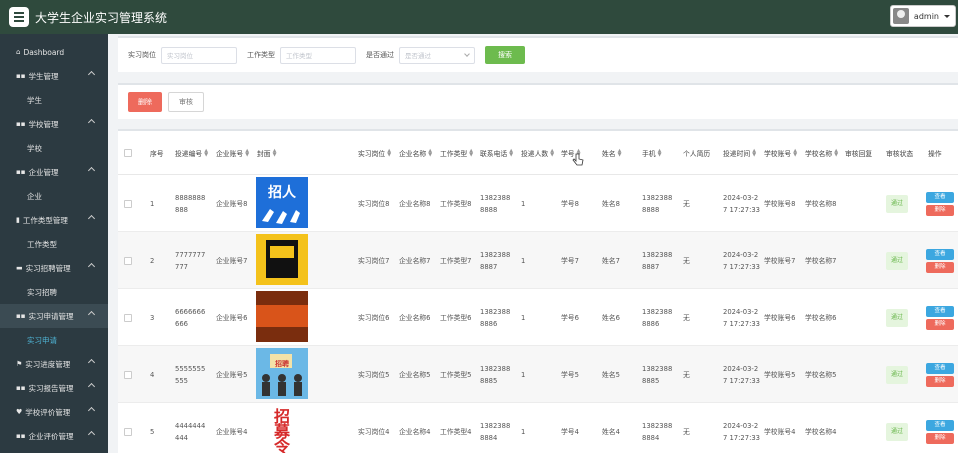 This screenshot has width=958, height=453. I want to click on sidebar-item: ▪▪ 实习报告管理, so click(54, 388).